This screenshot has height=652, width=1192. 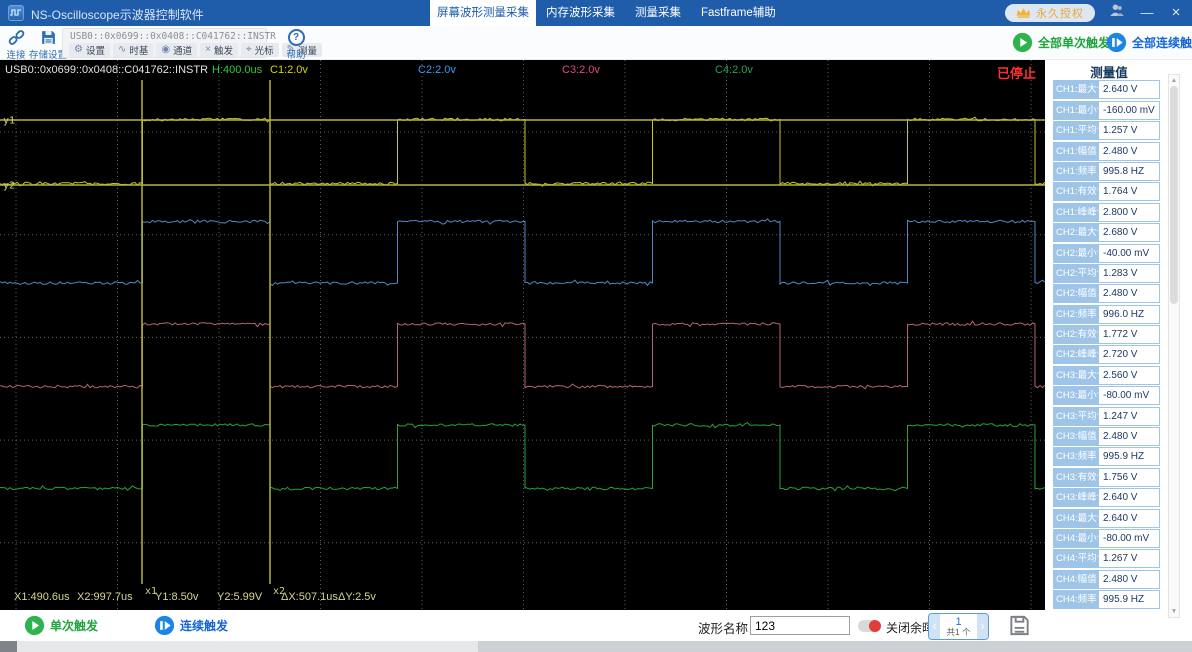 I want to click on measurement-row: CH3:平均值1.247 V, so click(x=1106, y=416).